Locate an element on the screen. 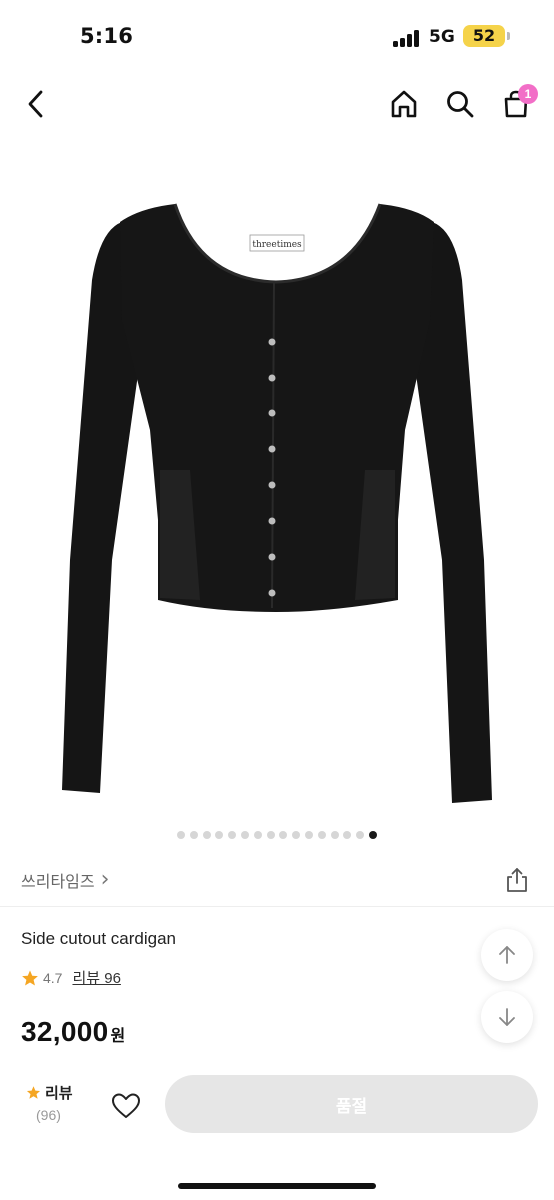 The image size is (554, 1200). arrow-down-icon is located at coordinates (507, 1017).